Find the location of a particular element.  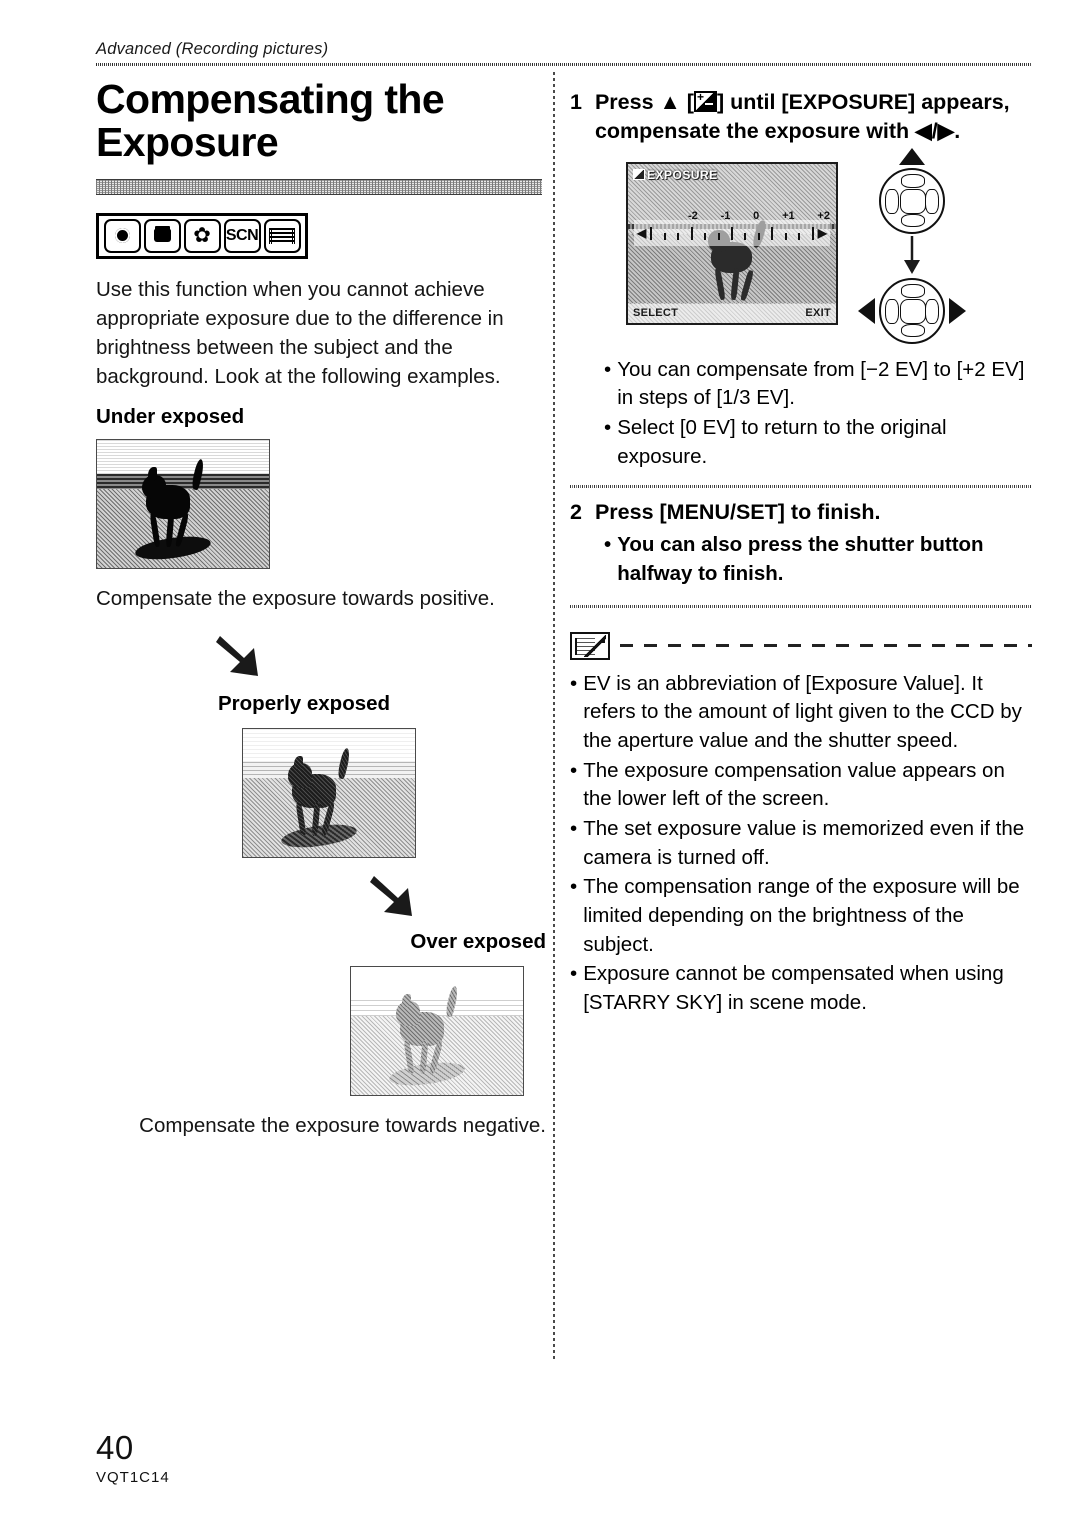

exposure-compensation-icon is located at coordinates (705, 100).